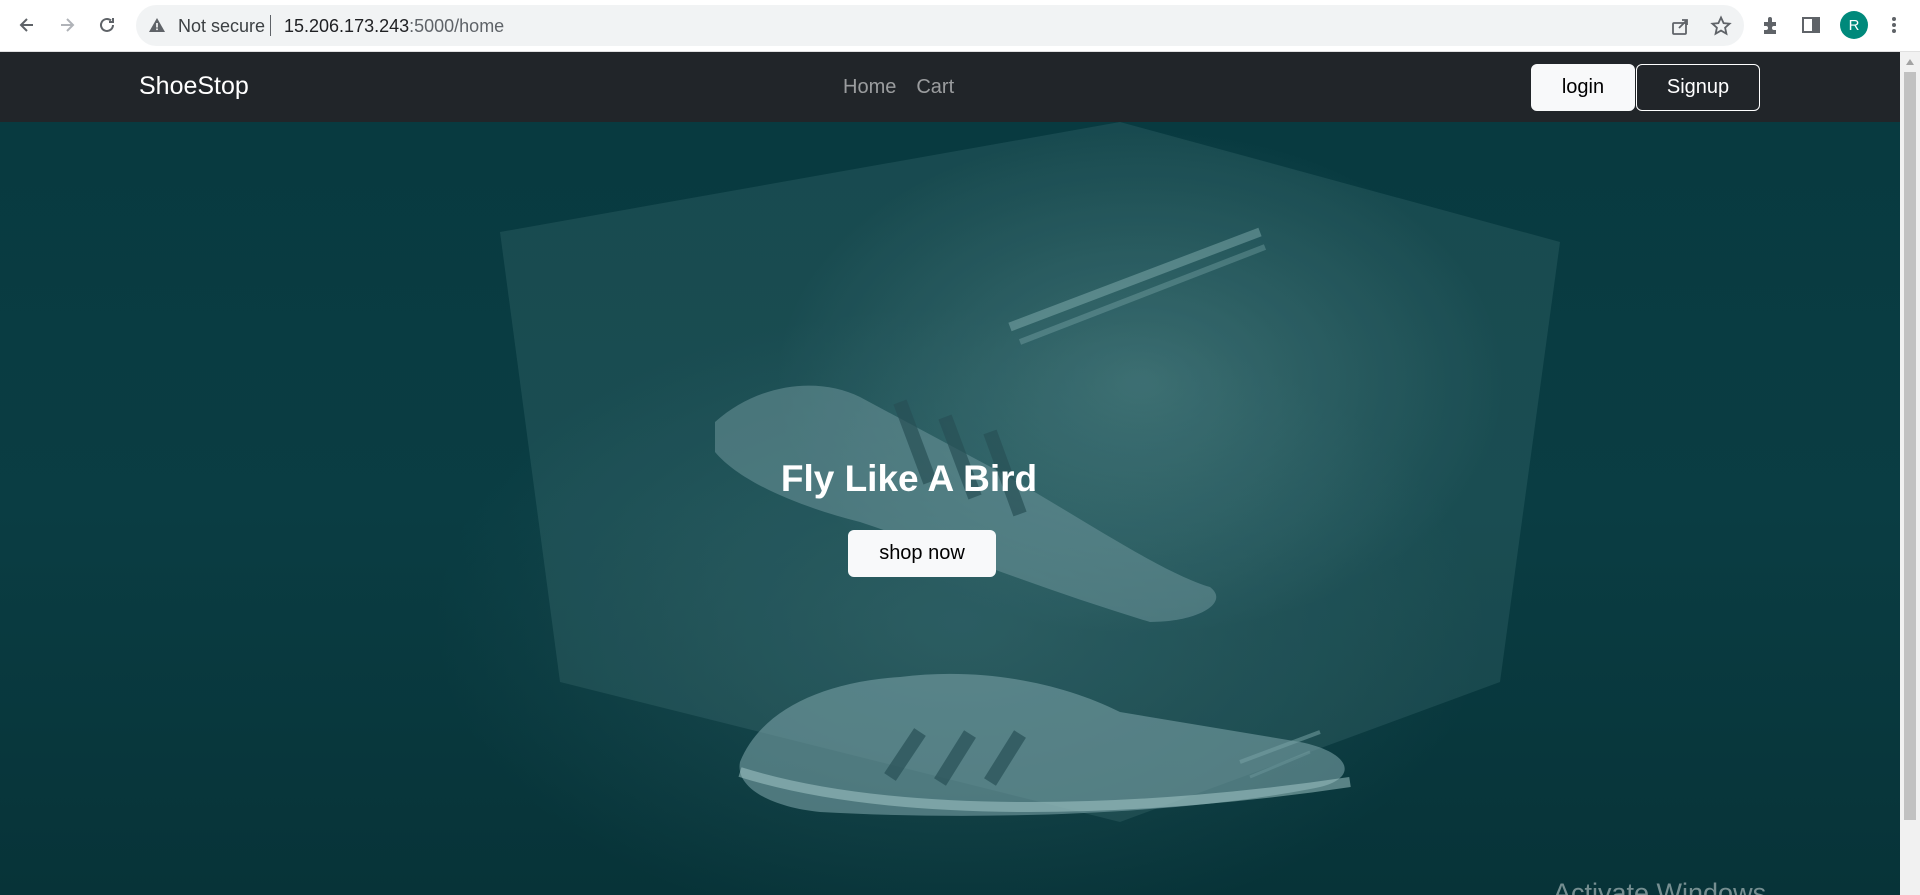 This screenshot has height=895, width=1920. I want to click on reload-button, so click(107, 25).